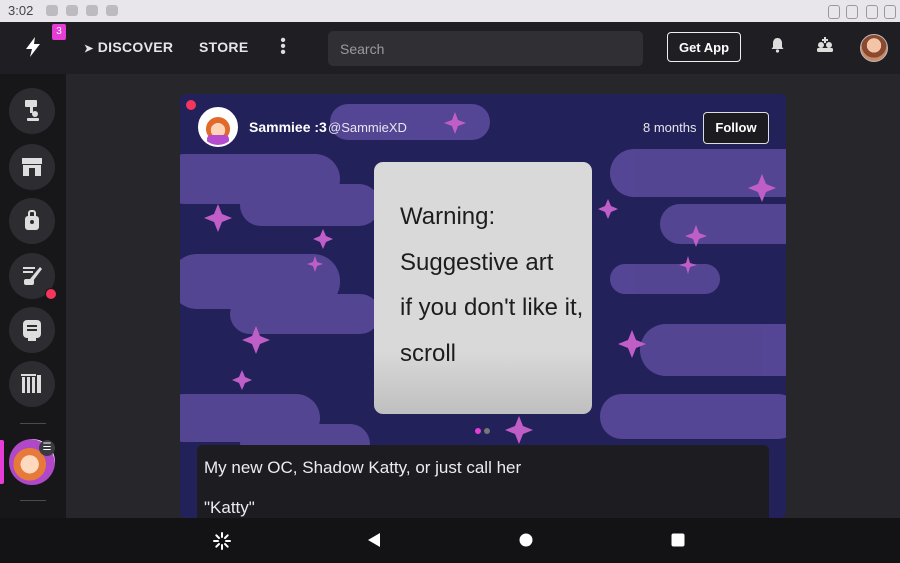 This screenshot has width=900, height=563. Describe the element at coordinates (223, 47) in the screenshot. I see `store-link: STORE` at that location.